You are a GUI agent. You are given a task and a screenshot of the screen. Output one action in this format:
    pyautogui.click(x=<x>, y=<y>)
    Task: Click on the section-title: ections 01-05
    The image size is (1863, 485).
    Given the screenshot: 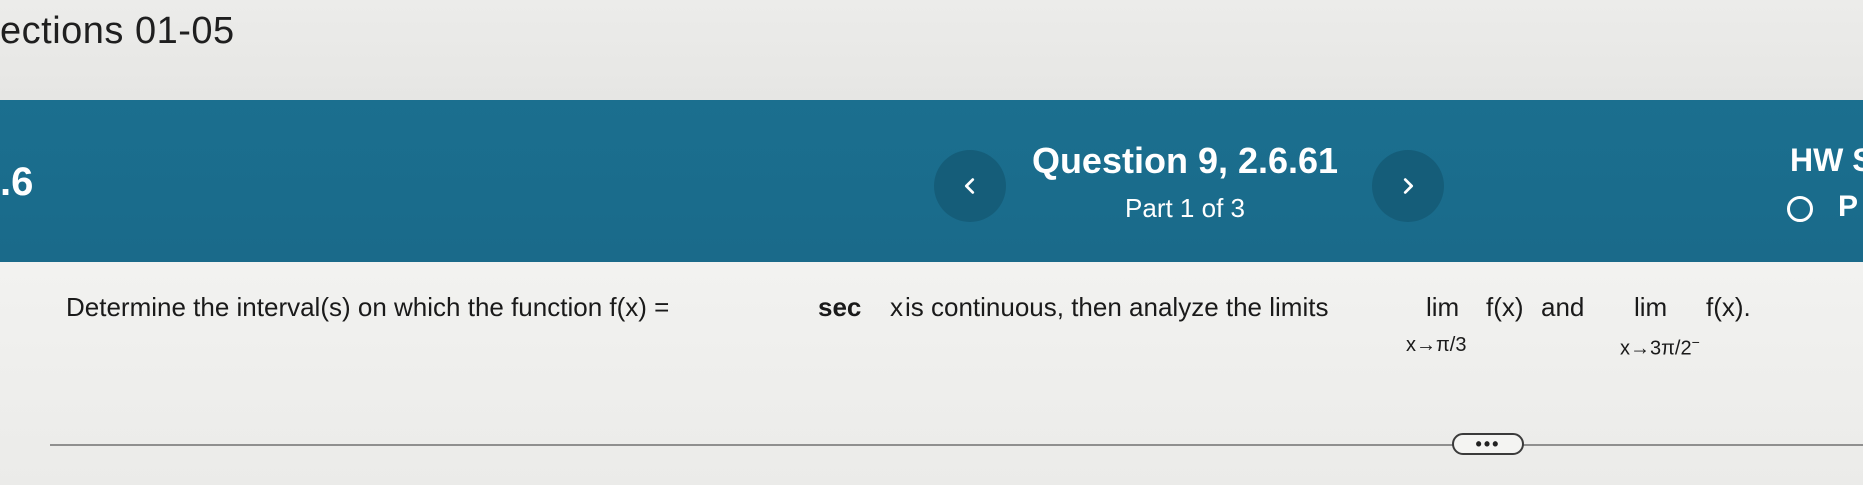 What is the action you would take?
    pyautogui.click(x=117, y=31)
    